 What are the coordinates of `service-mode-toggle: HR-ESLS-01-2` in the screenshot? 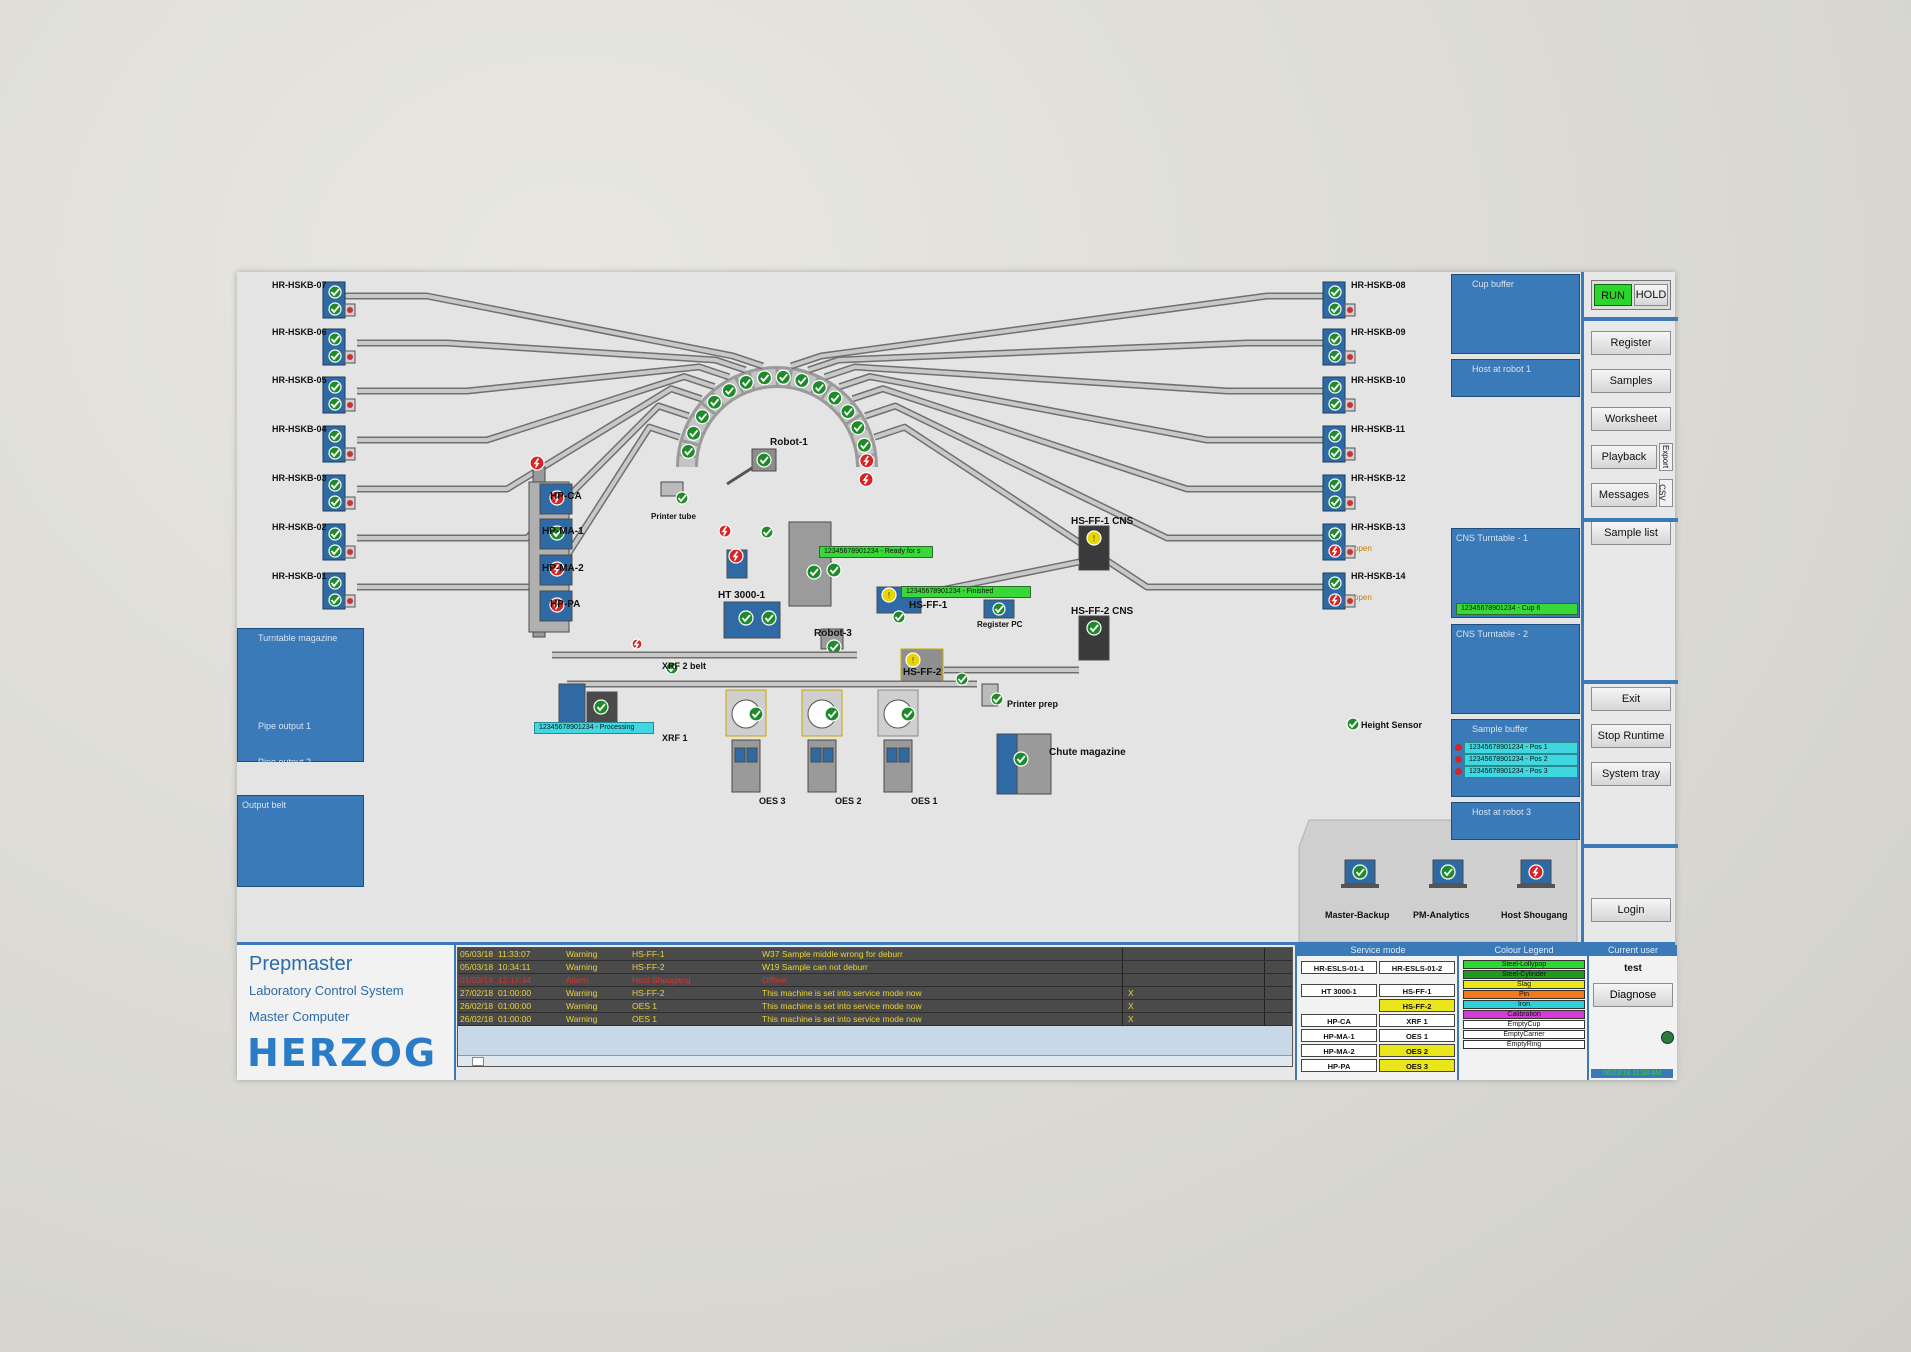 It's located at (1417, 967).